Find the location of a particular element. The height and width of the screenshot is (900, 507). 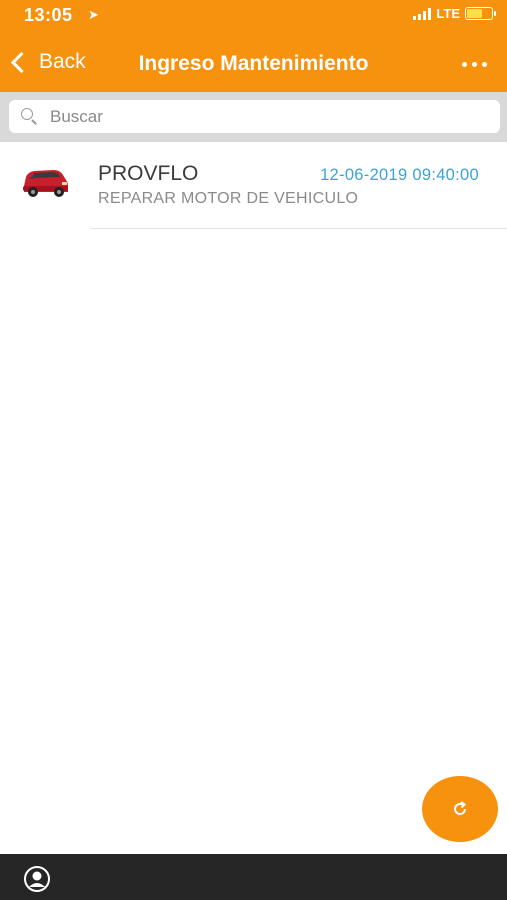

red-car-icon is located at coordinates (45, 183).